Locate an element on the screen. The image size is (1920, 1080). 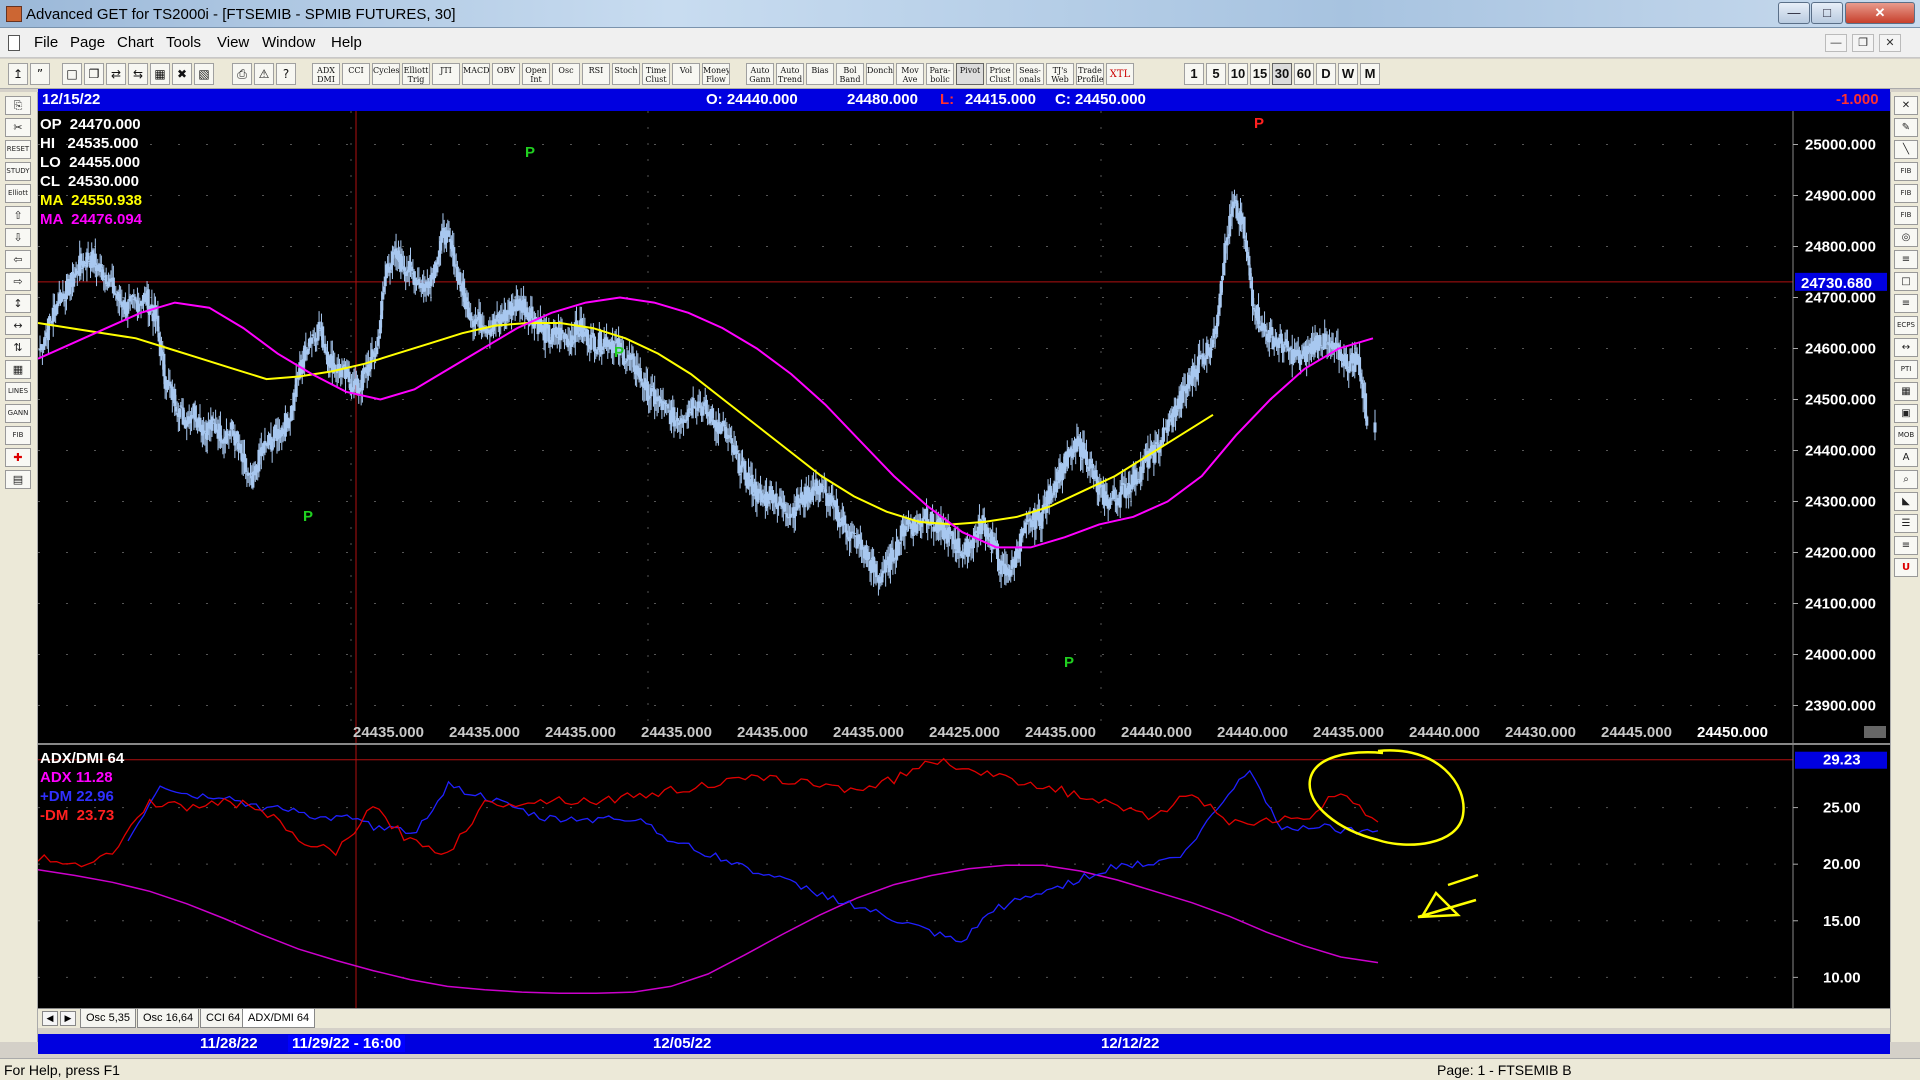
gann-icon: GANN is located at coordinates (18, 413).